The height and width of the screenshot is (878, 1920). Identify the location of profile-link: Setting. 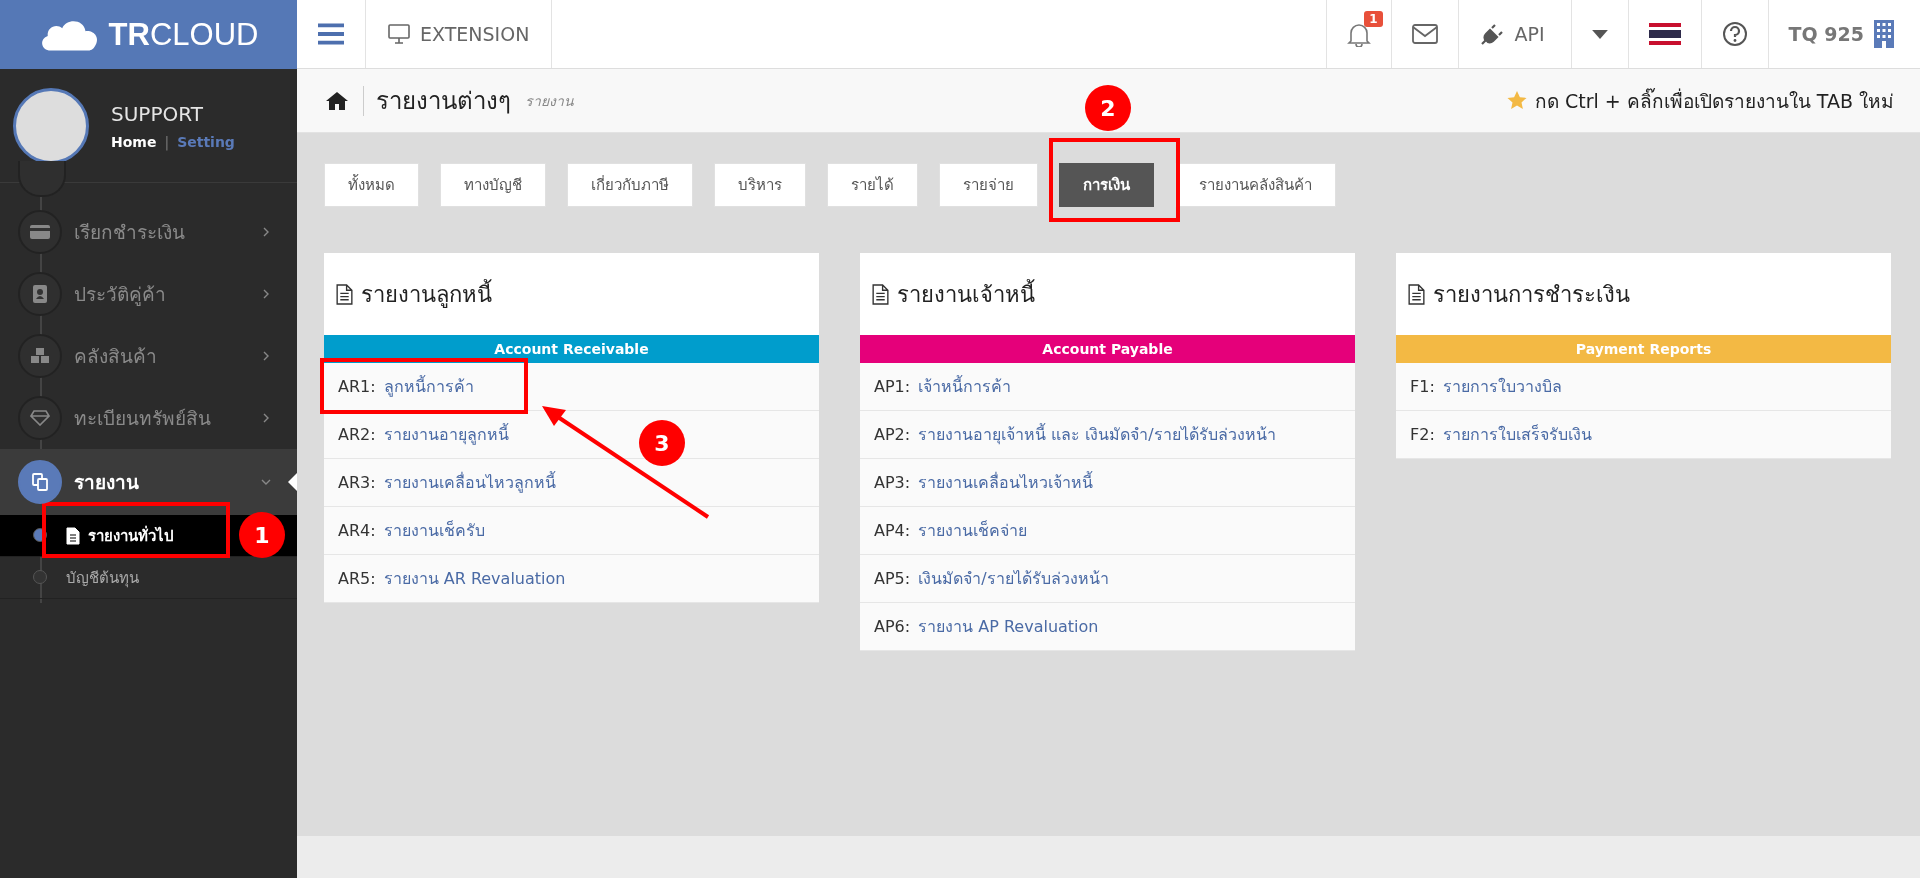
(206, 141).